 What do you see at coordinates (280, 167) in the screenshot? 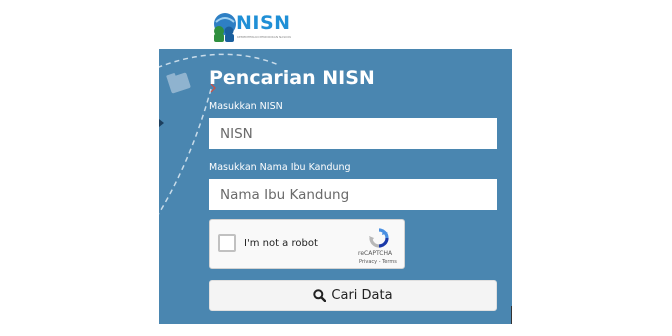
I see `mother-name-label: Masukkan Nama Ibu Kandung` at bounding box center [280, 167].